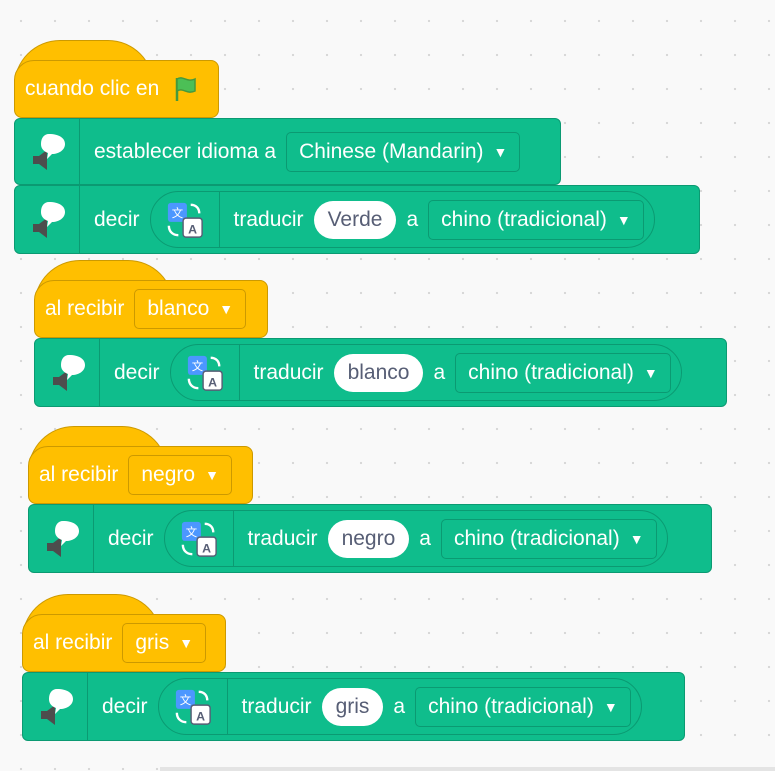  I want to click on when-i-receive-block: al recibir negro ▼, so click(140, 475).